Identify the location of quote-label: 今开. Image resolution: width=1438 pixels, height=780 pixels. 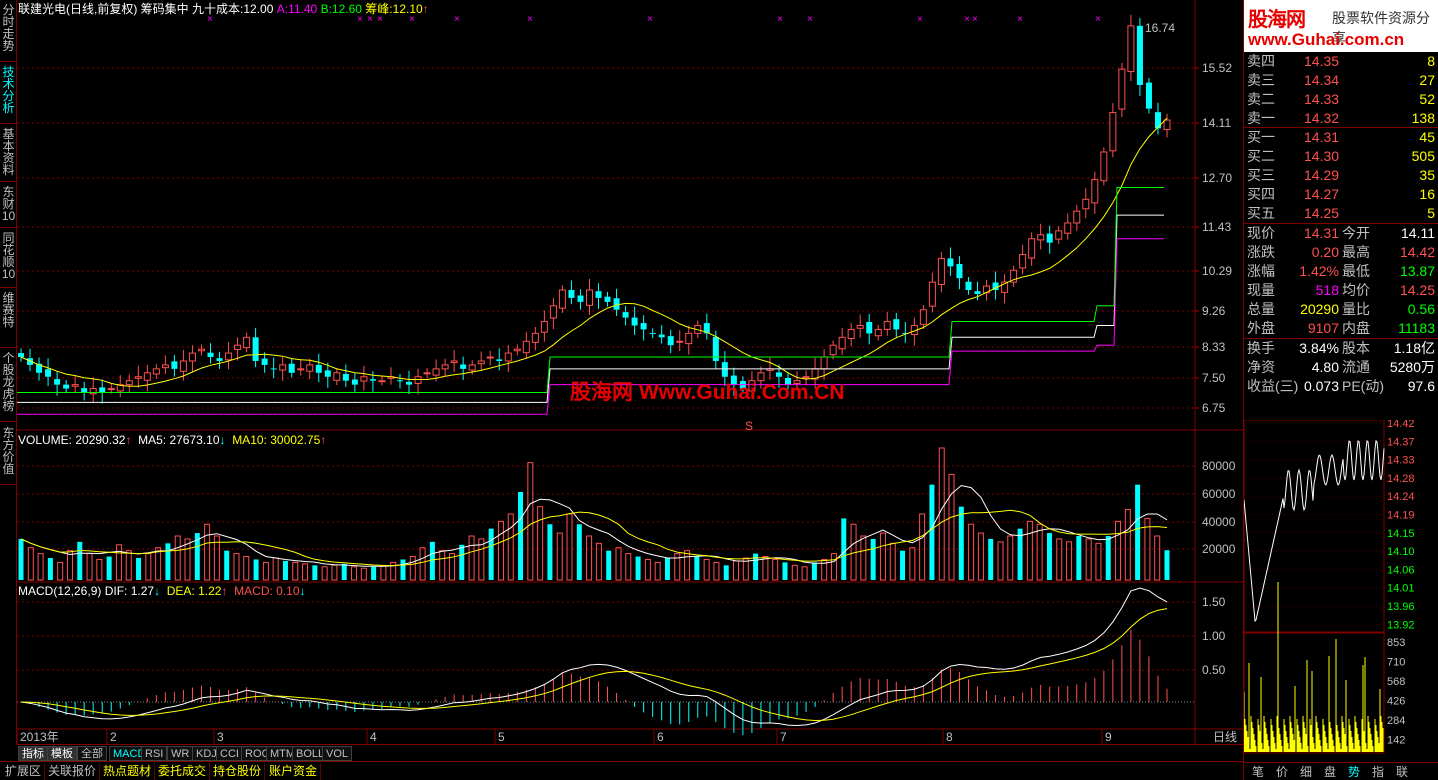
(1356, 233).